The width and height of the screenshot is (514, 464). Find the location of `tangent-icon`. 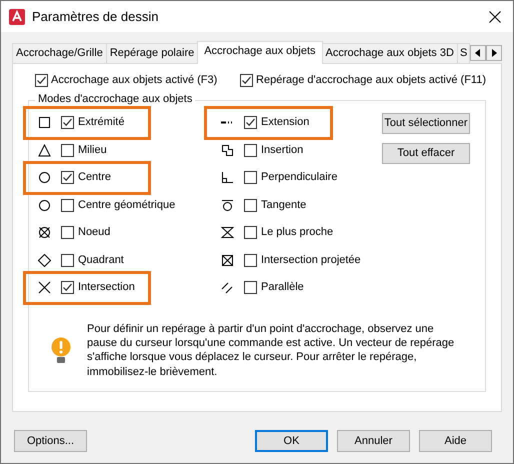

tangent-icon is located at coordinates (227, 205).